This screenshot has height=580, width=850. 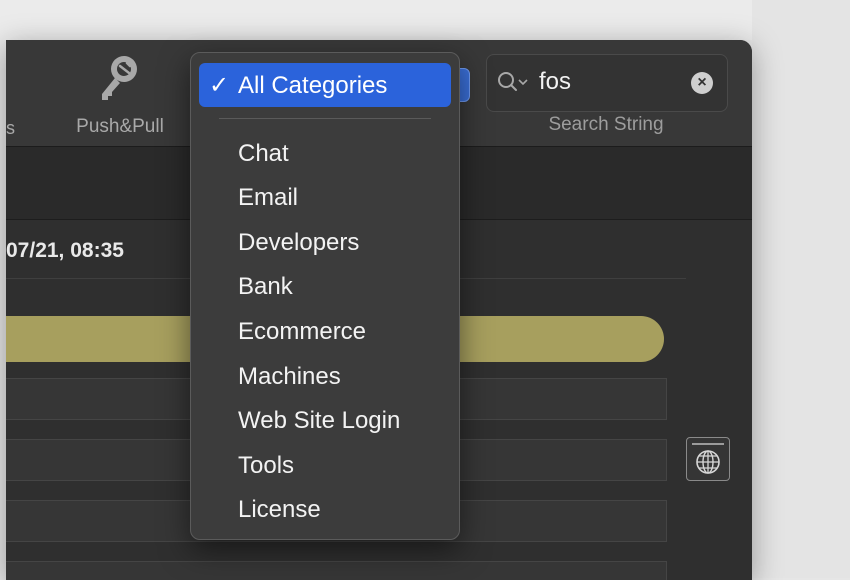 I want to click on clear-icon: ×, so click(x=702, y=83).